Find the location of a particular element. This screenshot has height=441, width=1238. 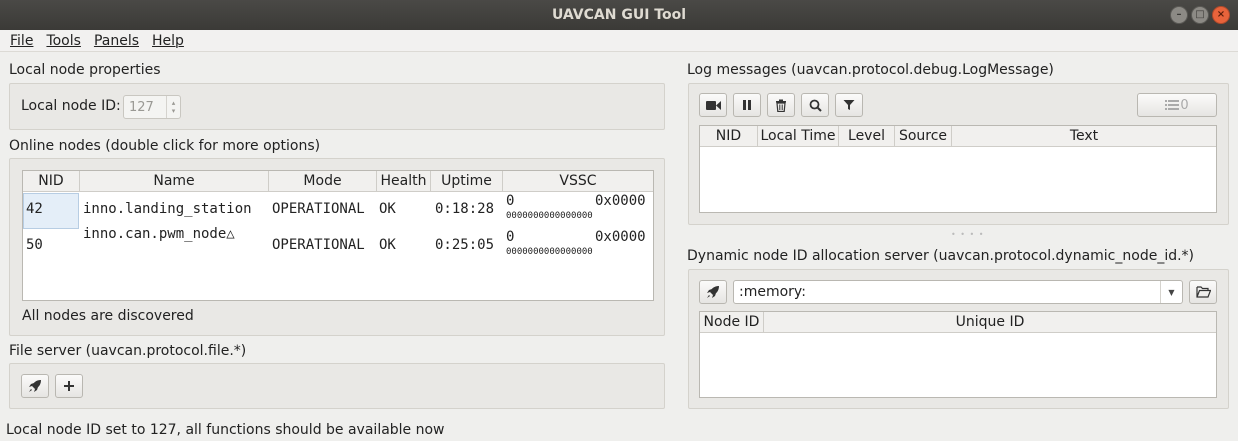

window-title: UAVCAN GUI Tool is located at coordinates (619, 15).